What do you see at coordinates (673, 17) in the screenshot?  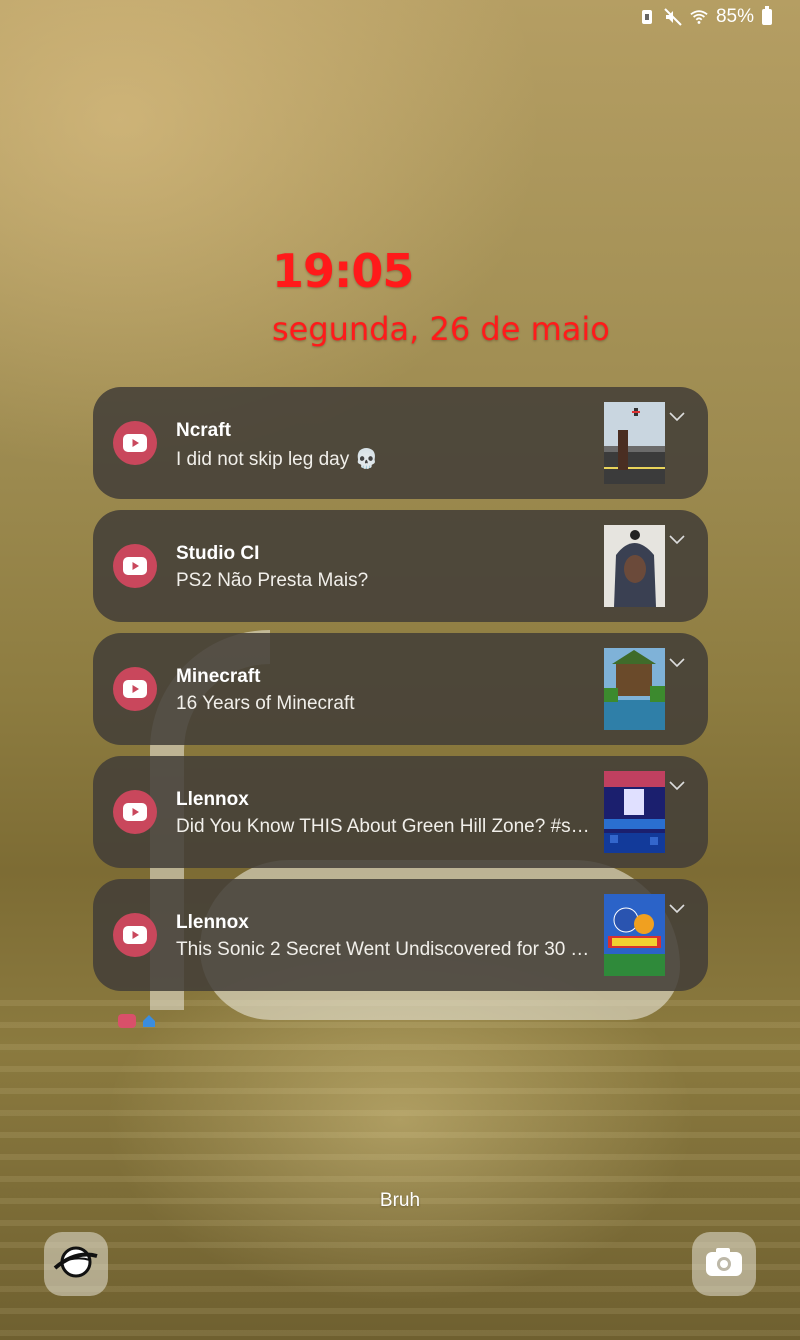 I see `mute-icon` at bounding box center [673, 17].